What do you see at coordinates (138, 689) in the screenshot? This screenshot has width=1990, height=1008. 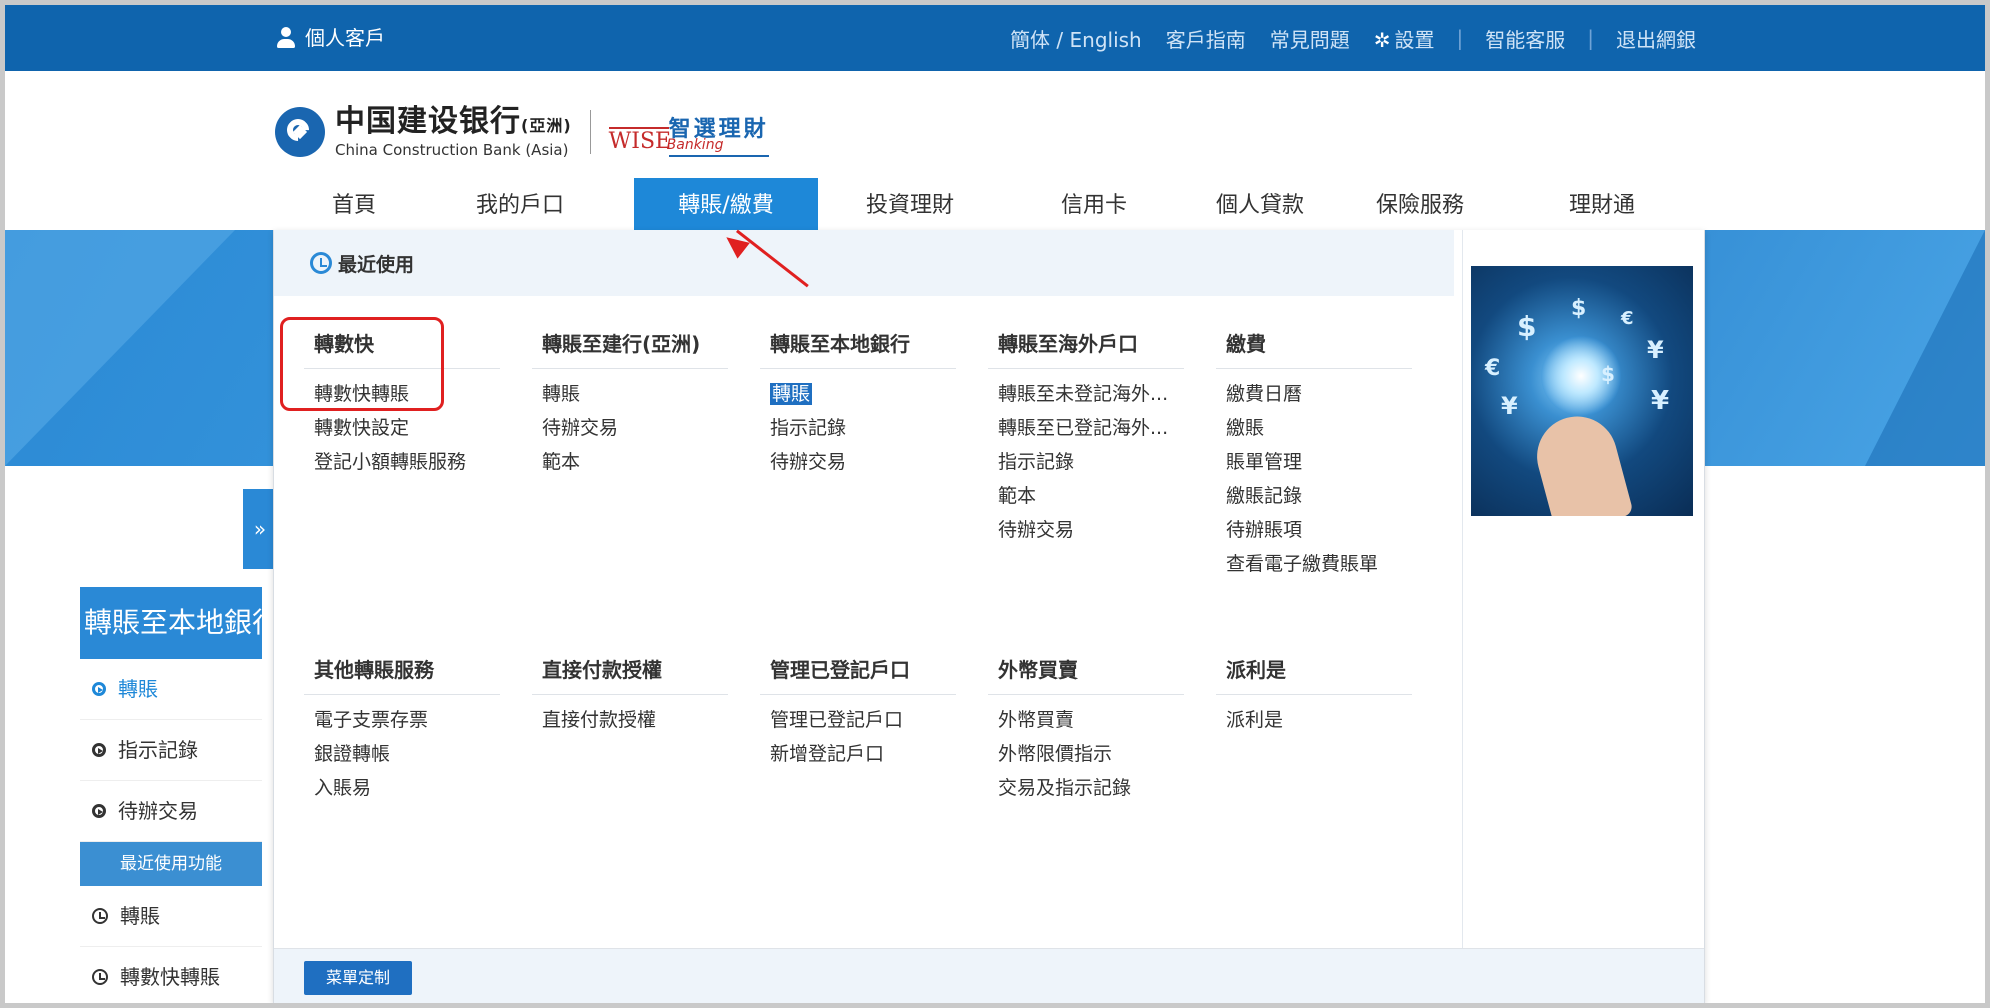 I see `sidebar-item-label: 轉賬` at bounding box center [138, 689].